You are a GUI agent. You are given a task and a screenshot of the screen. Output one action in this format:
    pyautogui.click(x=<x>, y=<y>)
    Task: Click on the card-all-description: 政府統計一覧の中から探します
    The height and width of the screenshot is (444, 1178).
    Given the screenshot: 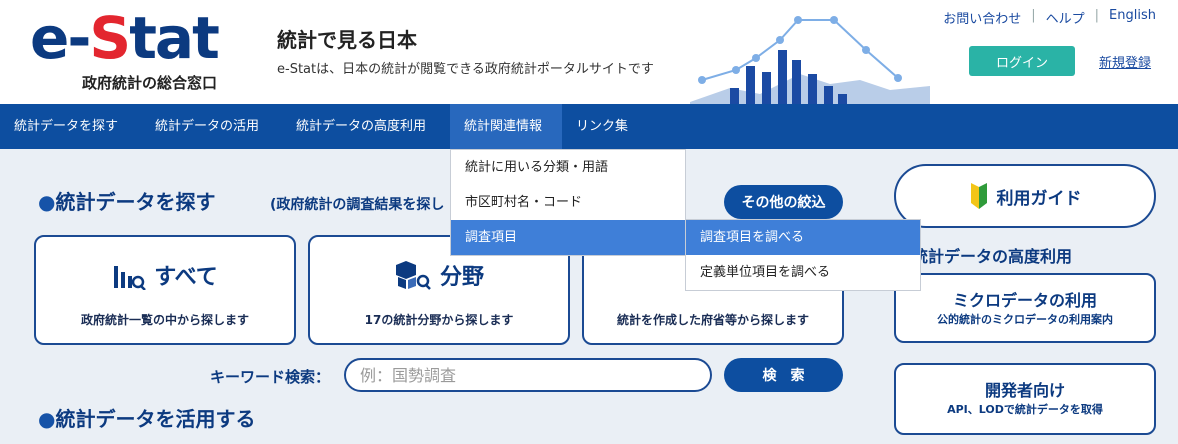 What is the action you would take?
    pyautogui.click(x=164, y=320)
    